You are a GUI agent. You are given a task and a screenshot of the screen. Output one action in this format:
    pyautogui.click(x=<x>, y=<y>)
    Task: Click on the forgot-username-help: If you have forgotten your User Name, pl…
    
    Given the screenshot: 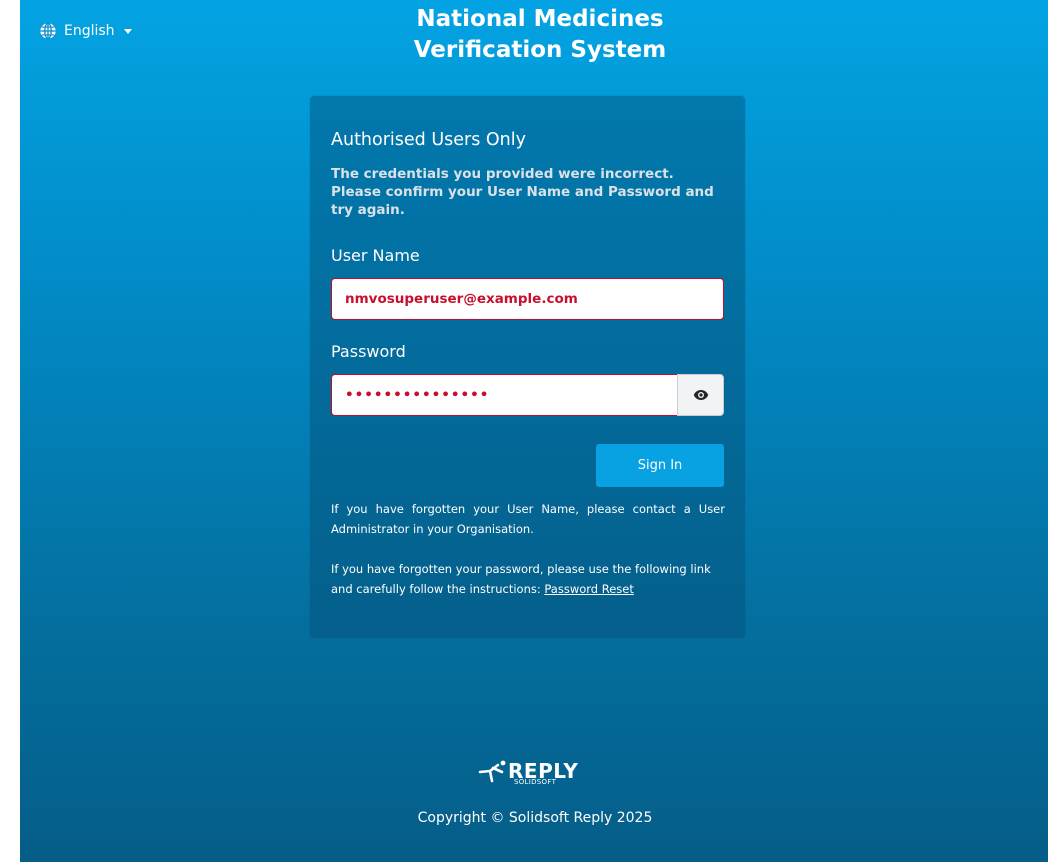 What is the action you would take?
    pyautogui.click(x=528, y=519)
    